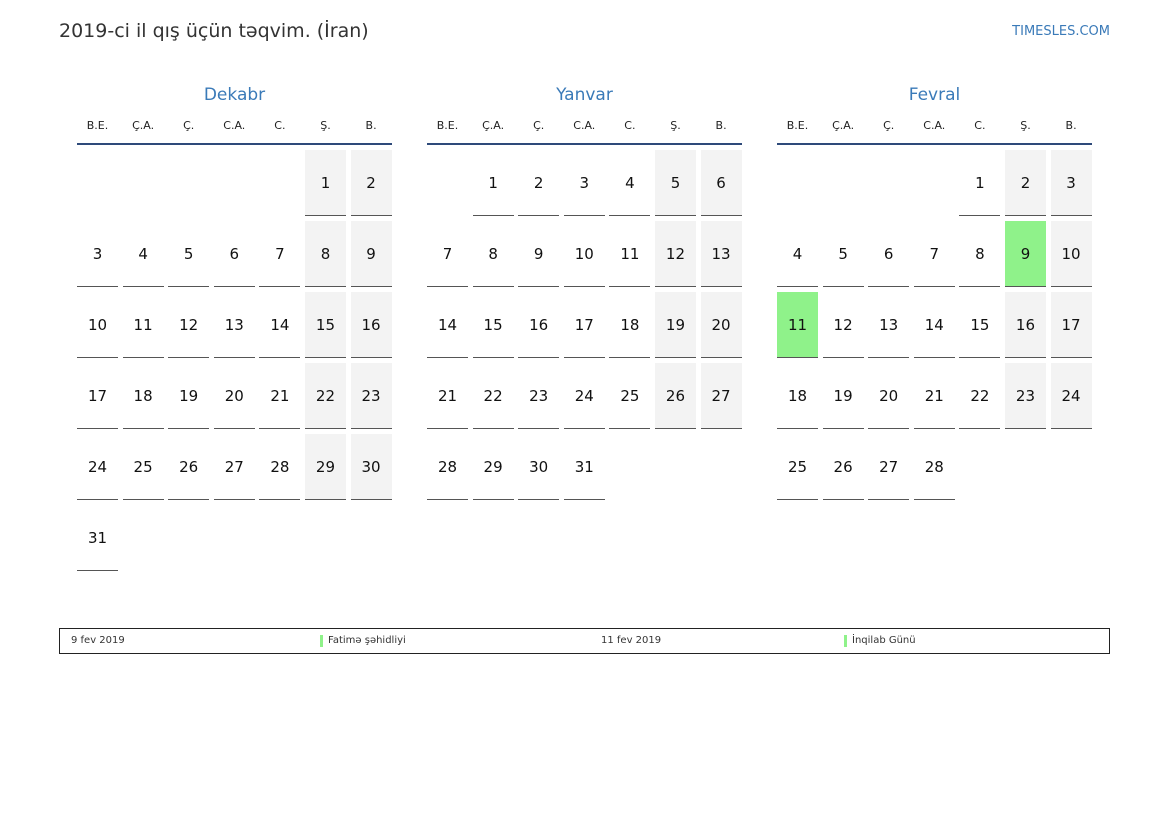  I want to click on day-cell: 30, so click(539, 467).